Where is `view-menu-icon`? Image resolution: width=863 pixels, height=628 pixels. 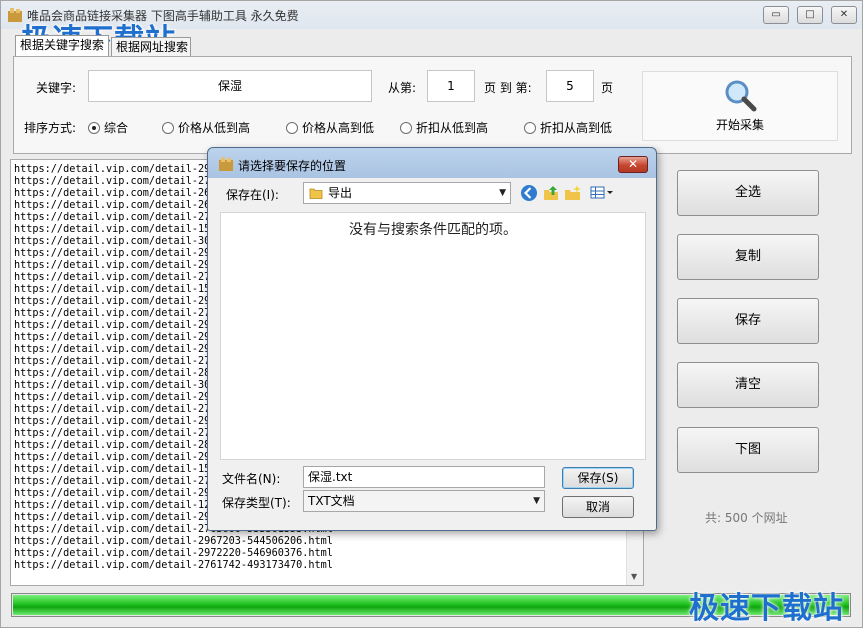 view-menu-icon is located at coordinates (602, 193).